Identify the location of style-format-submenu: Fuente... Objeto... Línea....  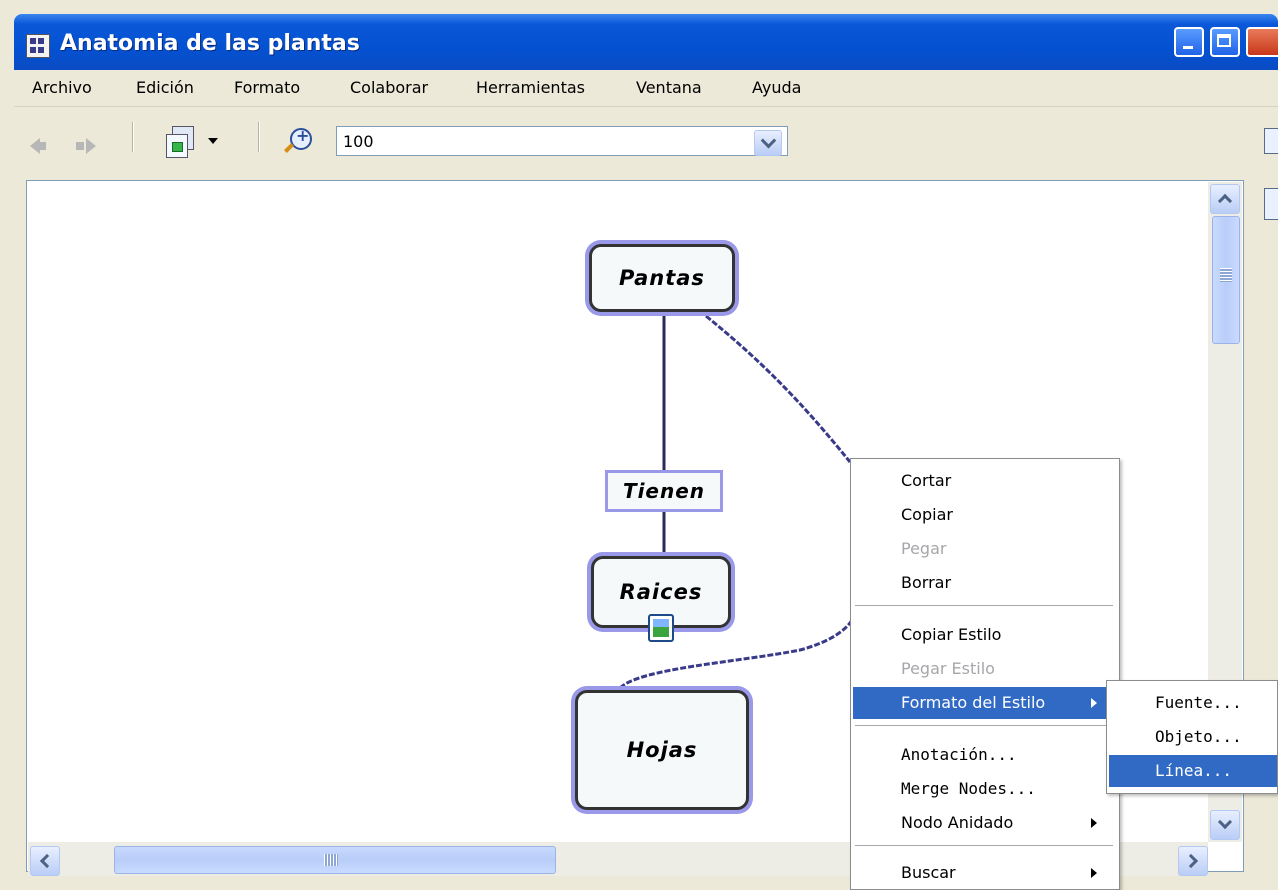
(1192, 737).